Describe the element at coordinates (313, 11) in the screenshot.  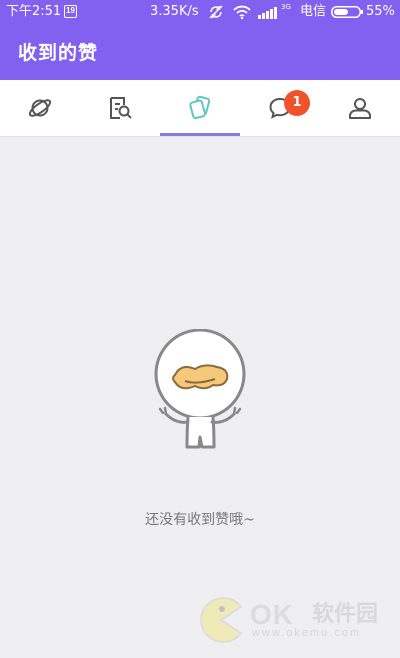
I see `carrier-name: 电信` at that location.